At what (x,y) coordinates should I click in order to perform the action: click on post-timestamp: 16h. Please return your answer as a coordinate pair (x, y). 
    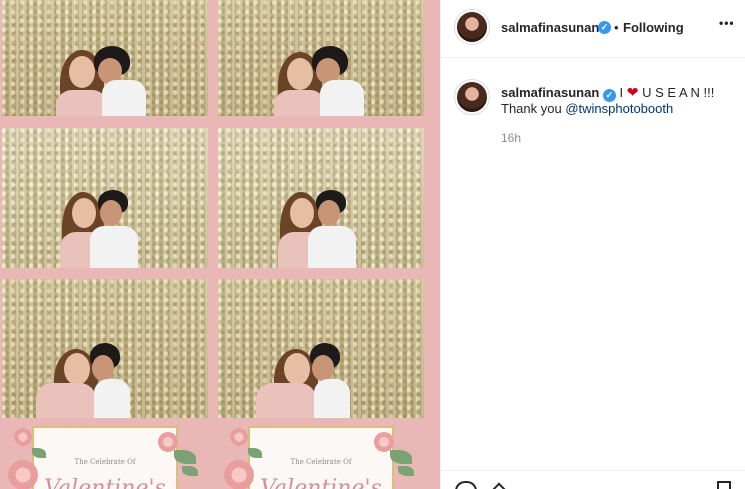
    Looking at the image, I should click on (511, 138).